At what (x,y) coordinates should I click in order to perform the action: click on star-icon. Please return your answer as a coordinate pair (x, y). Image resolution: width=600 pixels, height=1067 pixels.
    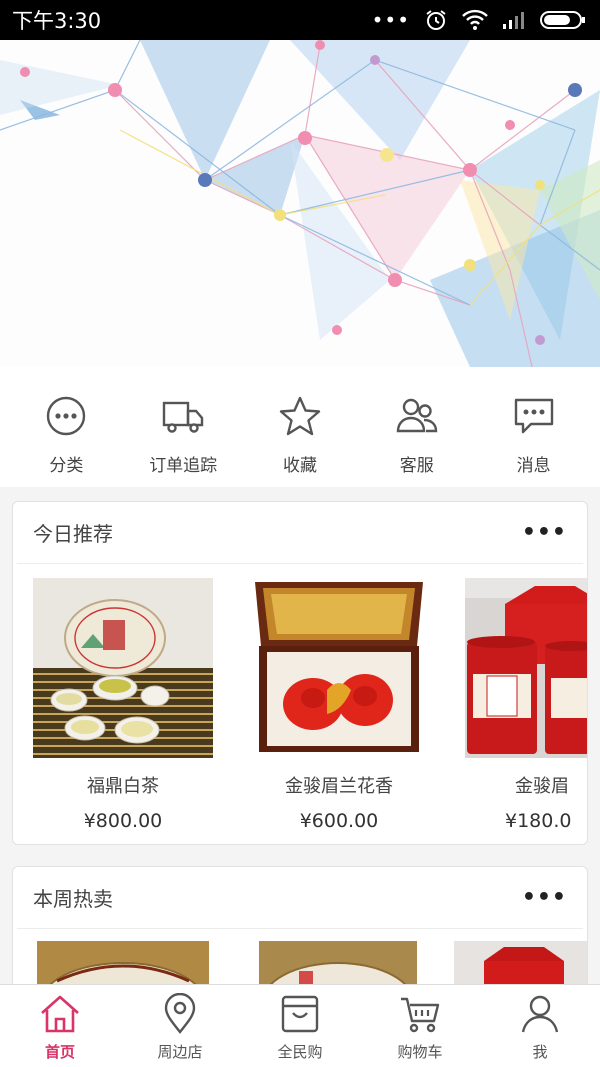
    Looking at the image, I should click on (300, 416).